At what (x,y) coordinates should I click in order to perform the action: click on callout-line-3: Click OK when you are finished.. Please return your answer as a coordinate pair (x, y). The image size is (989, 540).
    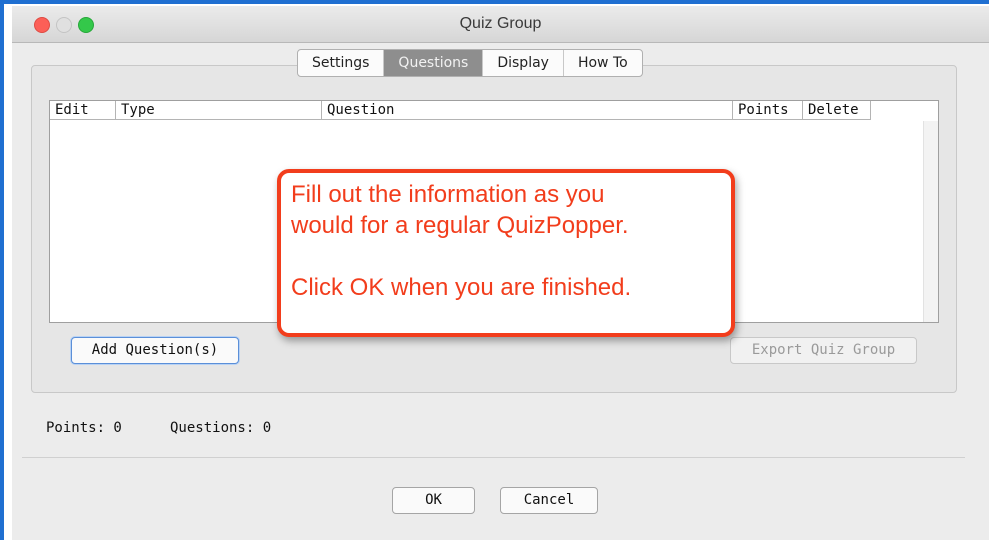
    Looking at the image, I should click on (461, 287).